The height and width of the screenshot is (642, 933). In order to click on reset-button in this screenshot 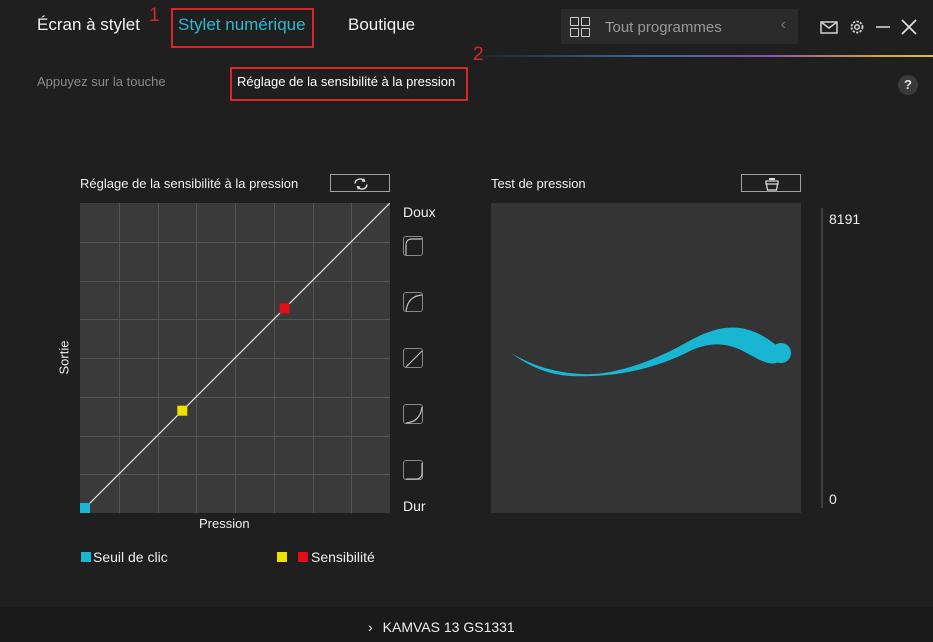, I will do `click(360, 183)`.